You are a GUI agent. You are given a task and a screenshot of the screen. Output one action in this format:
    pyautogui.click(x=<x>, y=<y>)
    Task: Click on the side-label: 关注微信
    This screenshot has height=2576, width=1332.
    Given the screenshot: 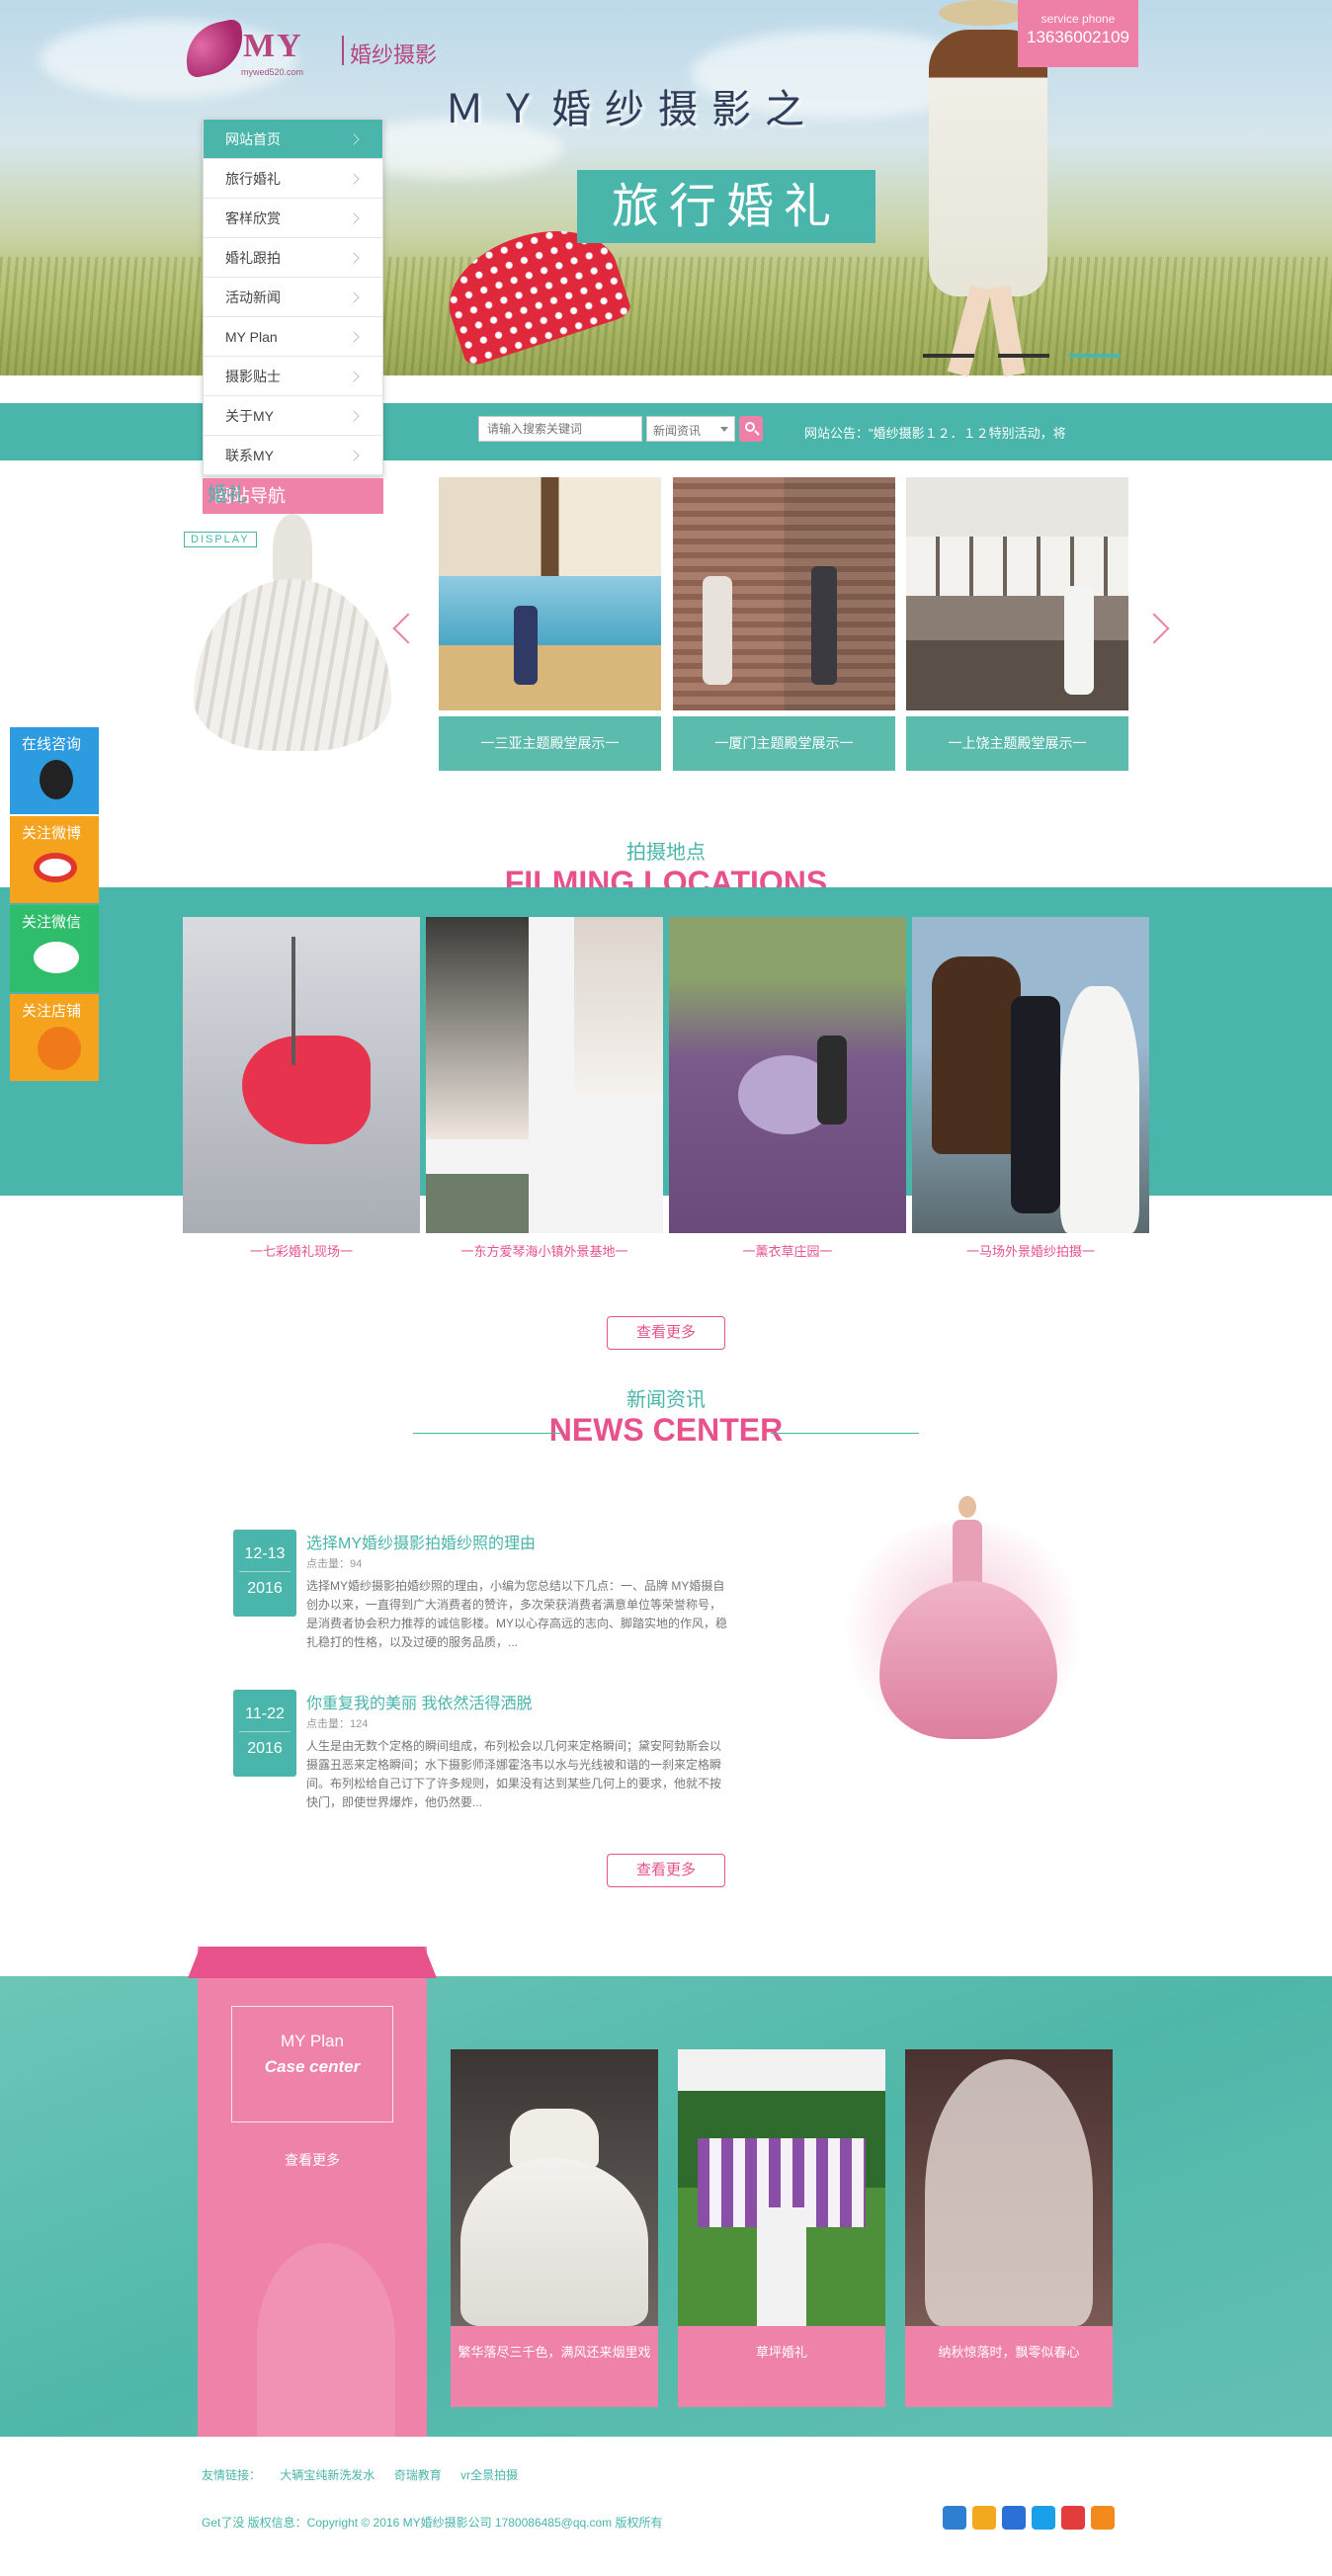 What is the action you would take?
    pyautogui.click(x=52, y=922)
    